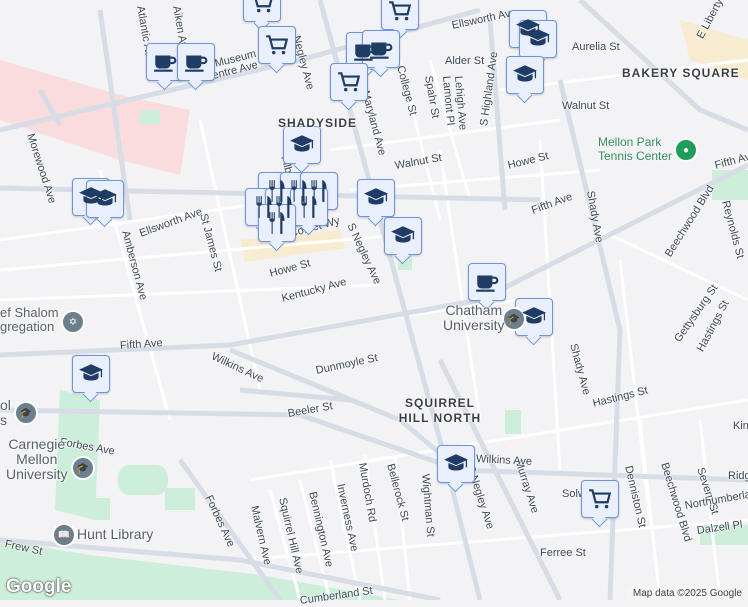 The image size is (748, 607). What do you see at coordinates (473, 318) in the screenshot?
I see `chatham-label: Chatham University` at bounding box center [473, 318].